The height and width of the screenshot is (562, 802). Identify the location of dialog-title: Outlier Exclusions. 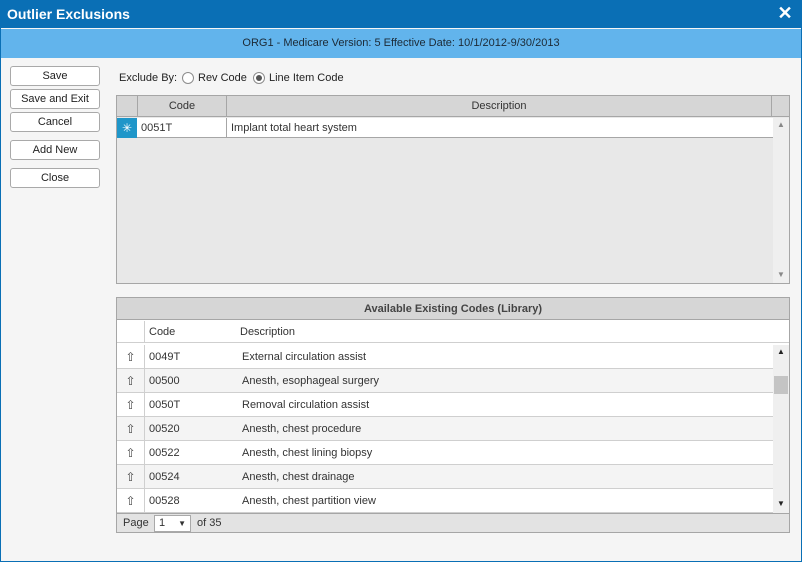
(68, 14).